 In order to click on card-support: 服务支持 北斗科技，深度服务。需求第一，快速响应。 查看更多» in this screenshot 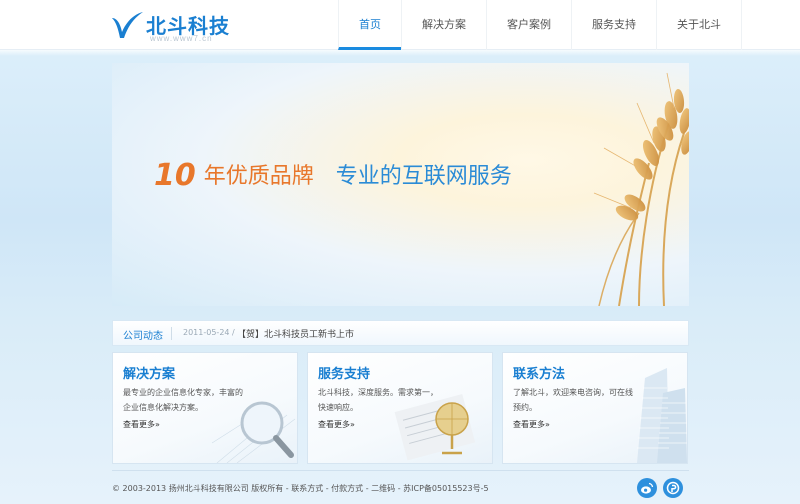, I will do `click(400, 408)`.